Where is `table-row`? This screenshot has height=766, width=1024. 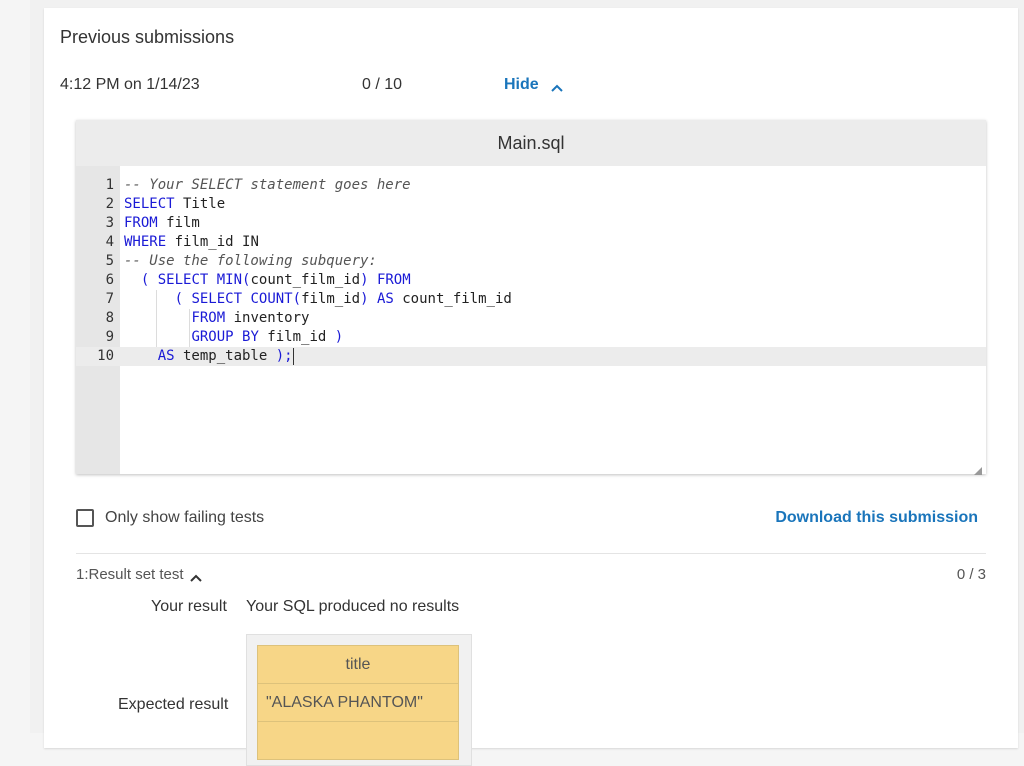
table-row is located at coordinates (358, 740).